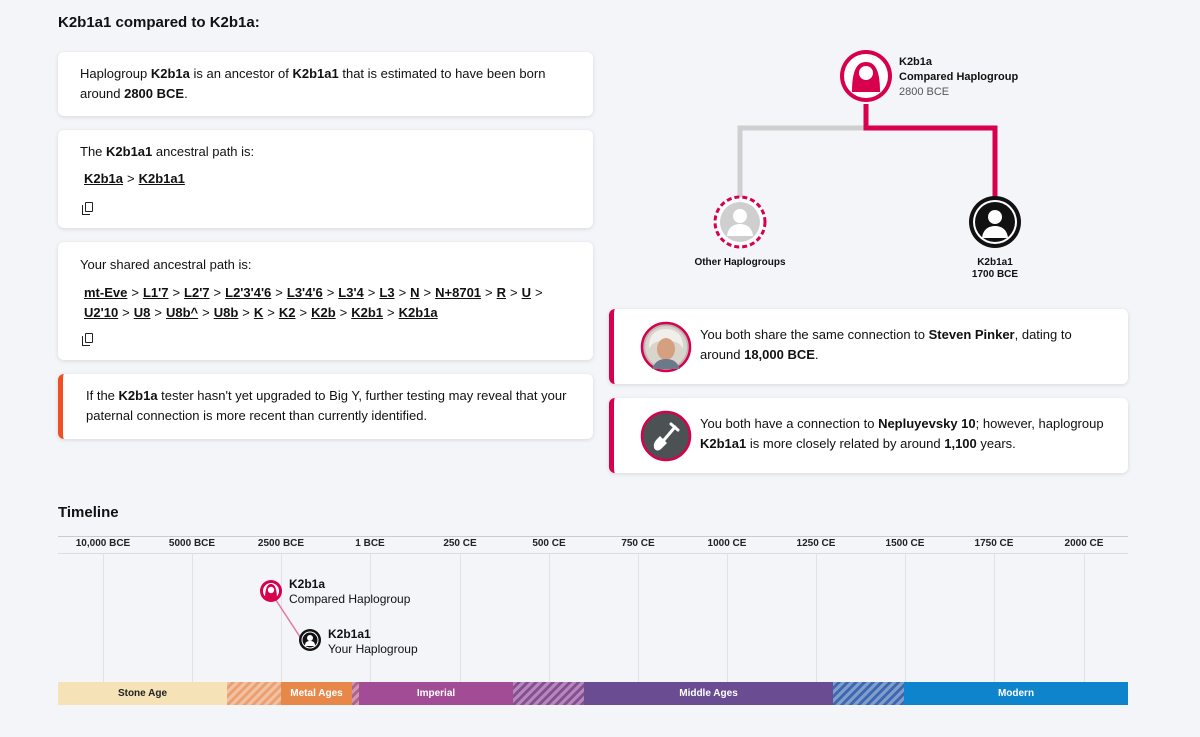 This screenshot has width=1200, height=737. Describe the element at coordinates (248, 292) in the screenshot. I see `path-link: L2'3'4'6` at that location.